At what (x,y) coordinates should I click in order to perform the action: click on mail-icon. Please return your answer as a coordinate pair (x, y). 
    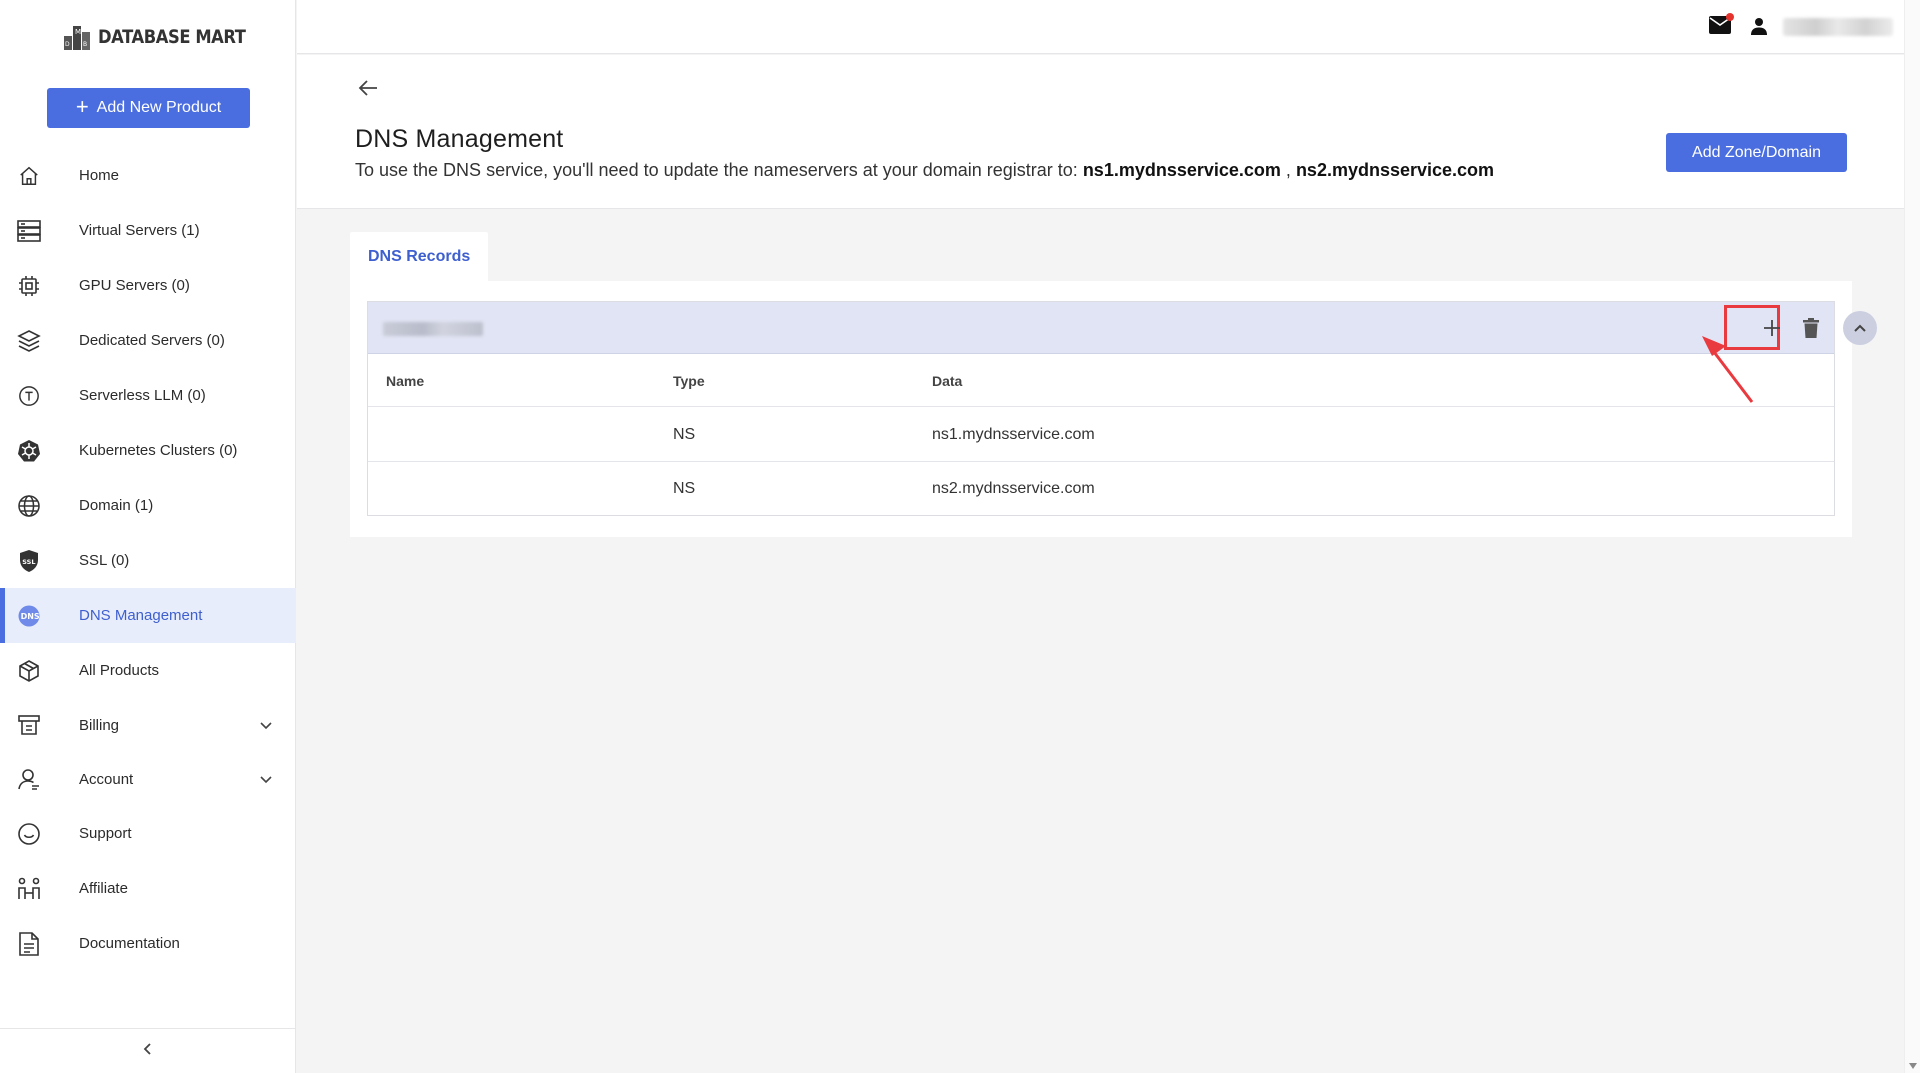
    Looking at the image, I should click on (1721, 24).